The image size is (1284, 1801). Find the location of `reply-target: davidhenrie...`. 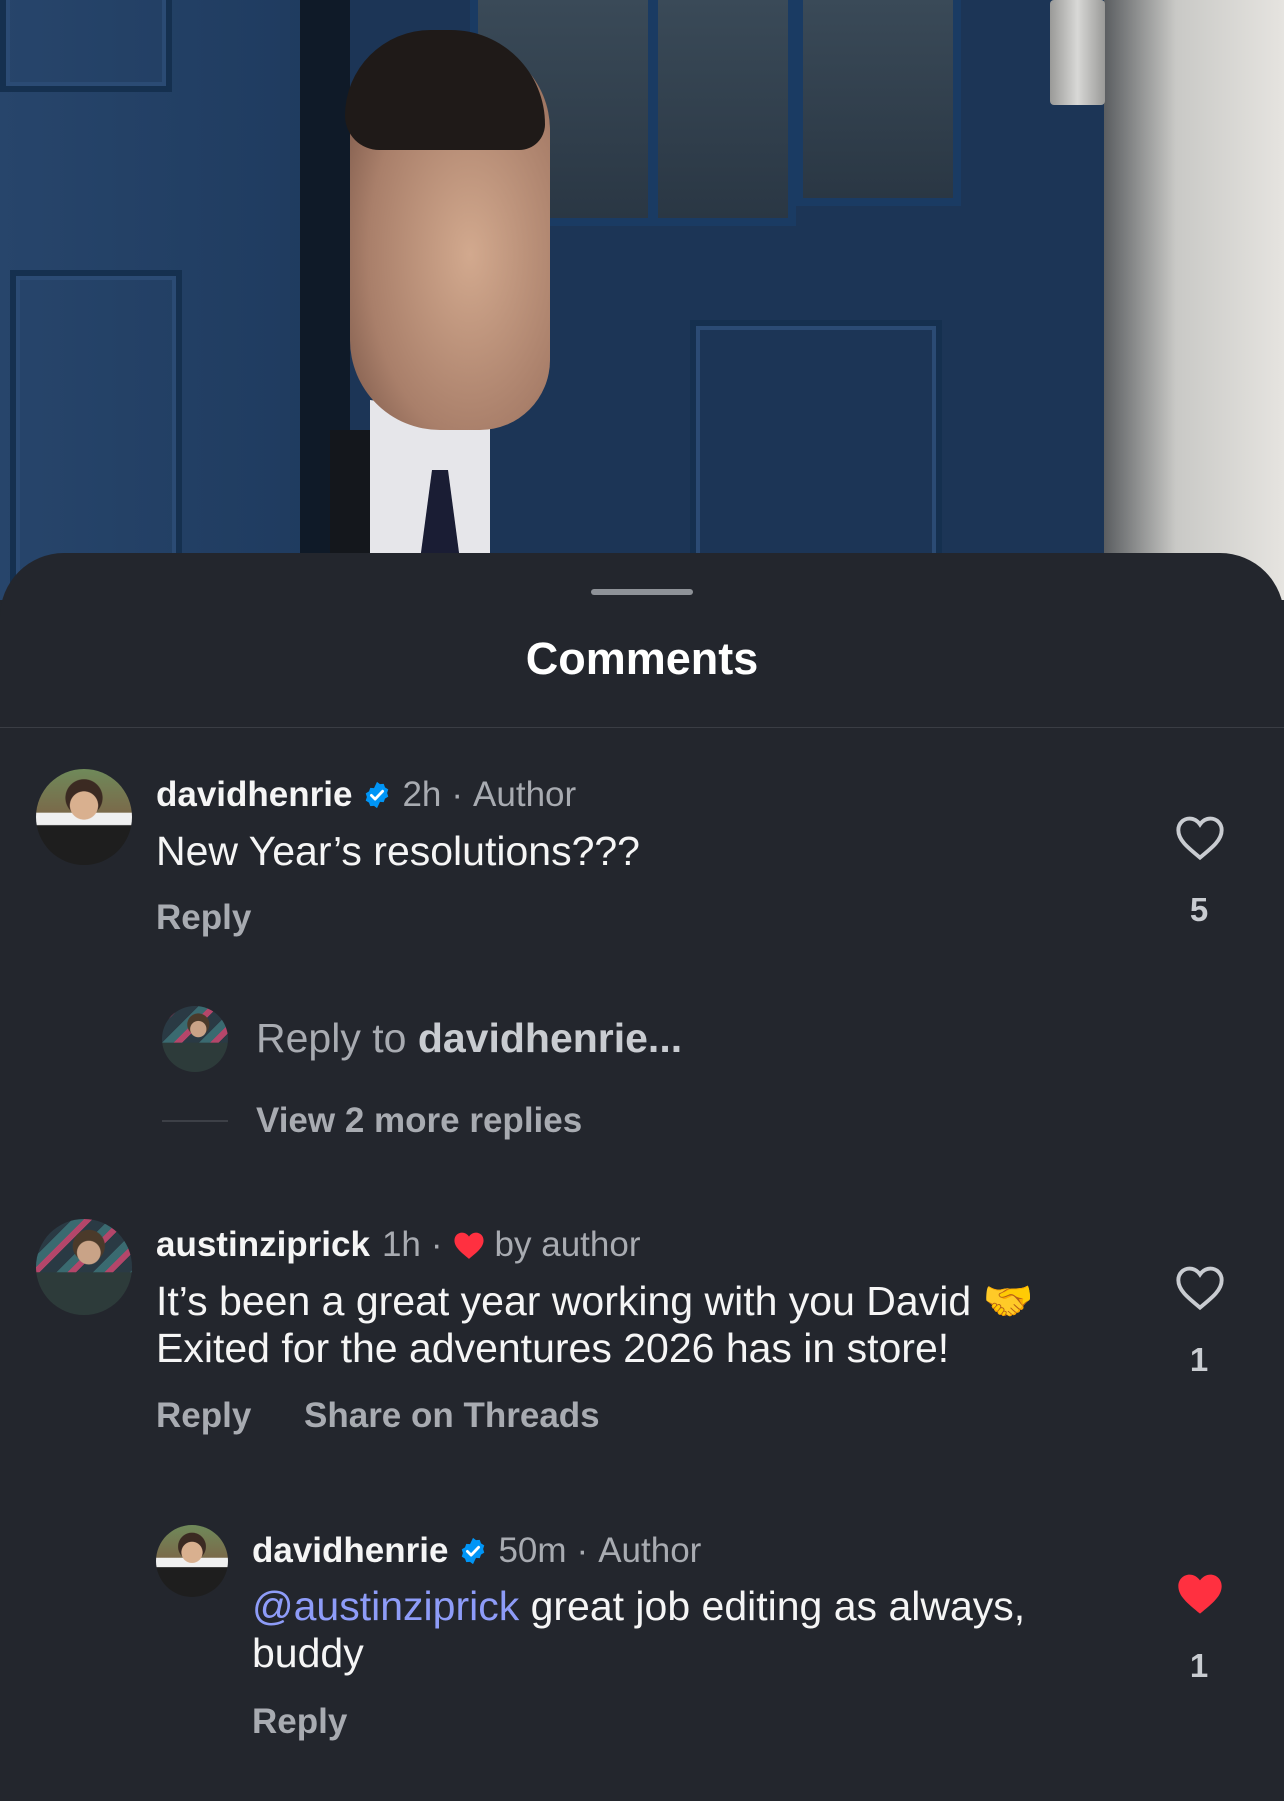

reply-target: davidhenrie... is located at coordinates (550, 1038).